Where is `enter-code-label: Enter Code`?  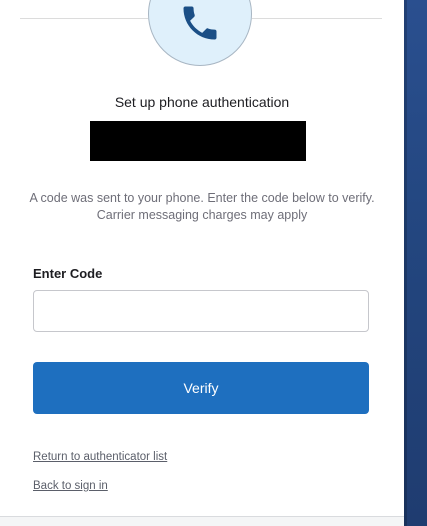
enter-code-label: Enter Code is located at coordinates (68, 273).